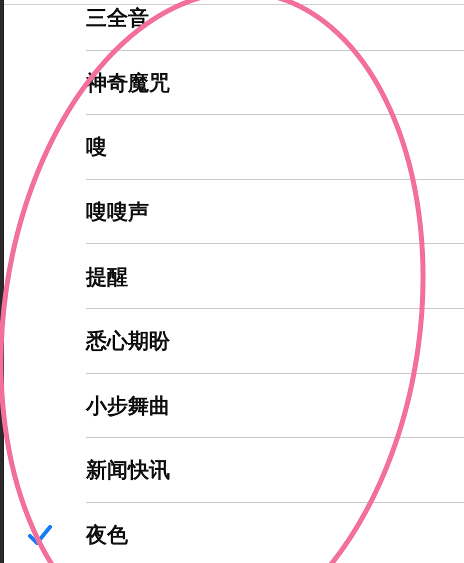 Image resolution: width=464 pixels, height=563 pixels. Describe the element at coordinates (234, 276) in the screenshot. I see `ringtone-row: 提醒` at that location.